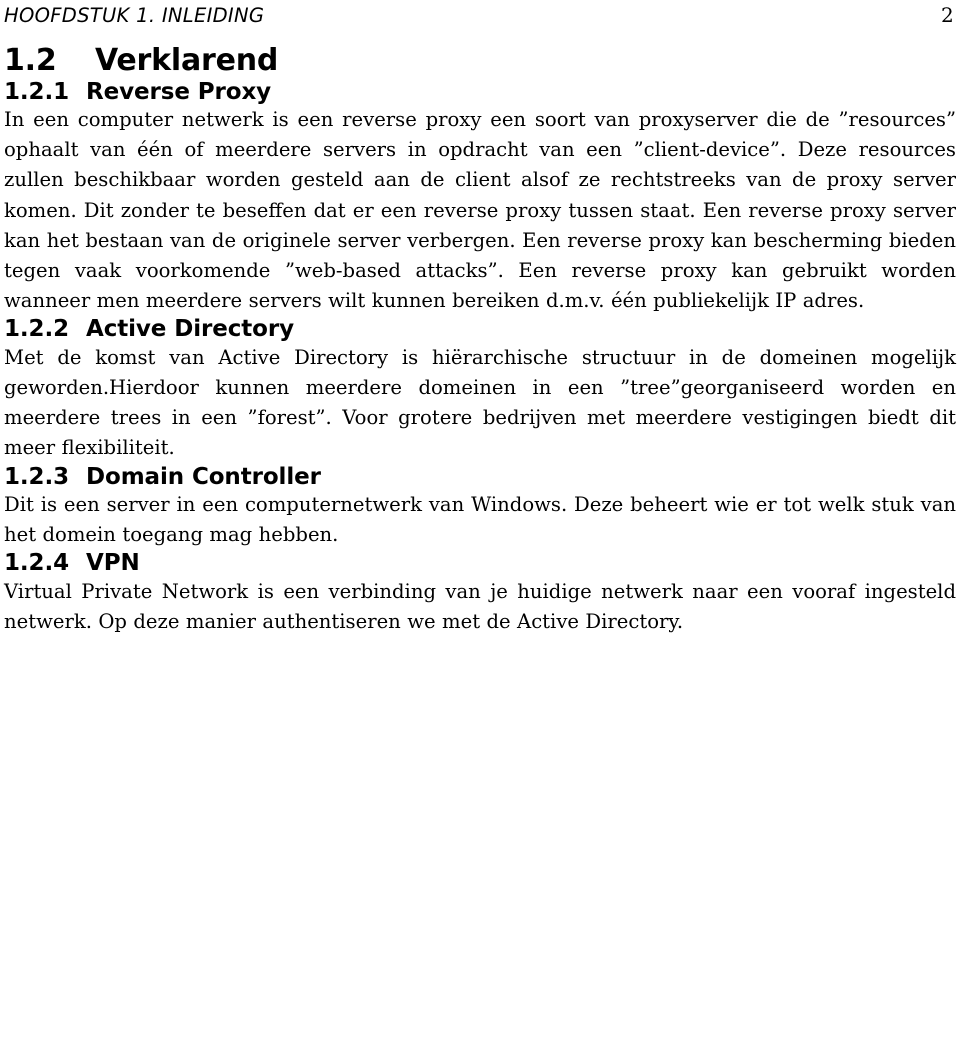  I want to click on subsection-number: 1.2.4, so click(36, 563).